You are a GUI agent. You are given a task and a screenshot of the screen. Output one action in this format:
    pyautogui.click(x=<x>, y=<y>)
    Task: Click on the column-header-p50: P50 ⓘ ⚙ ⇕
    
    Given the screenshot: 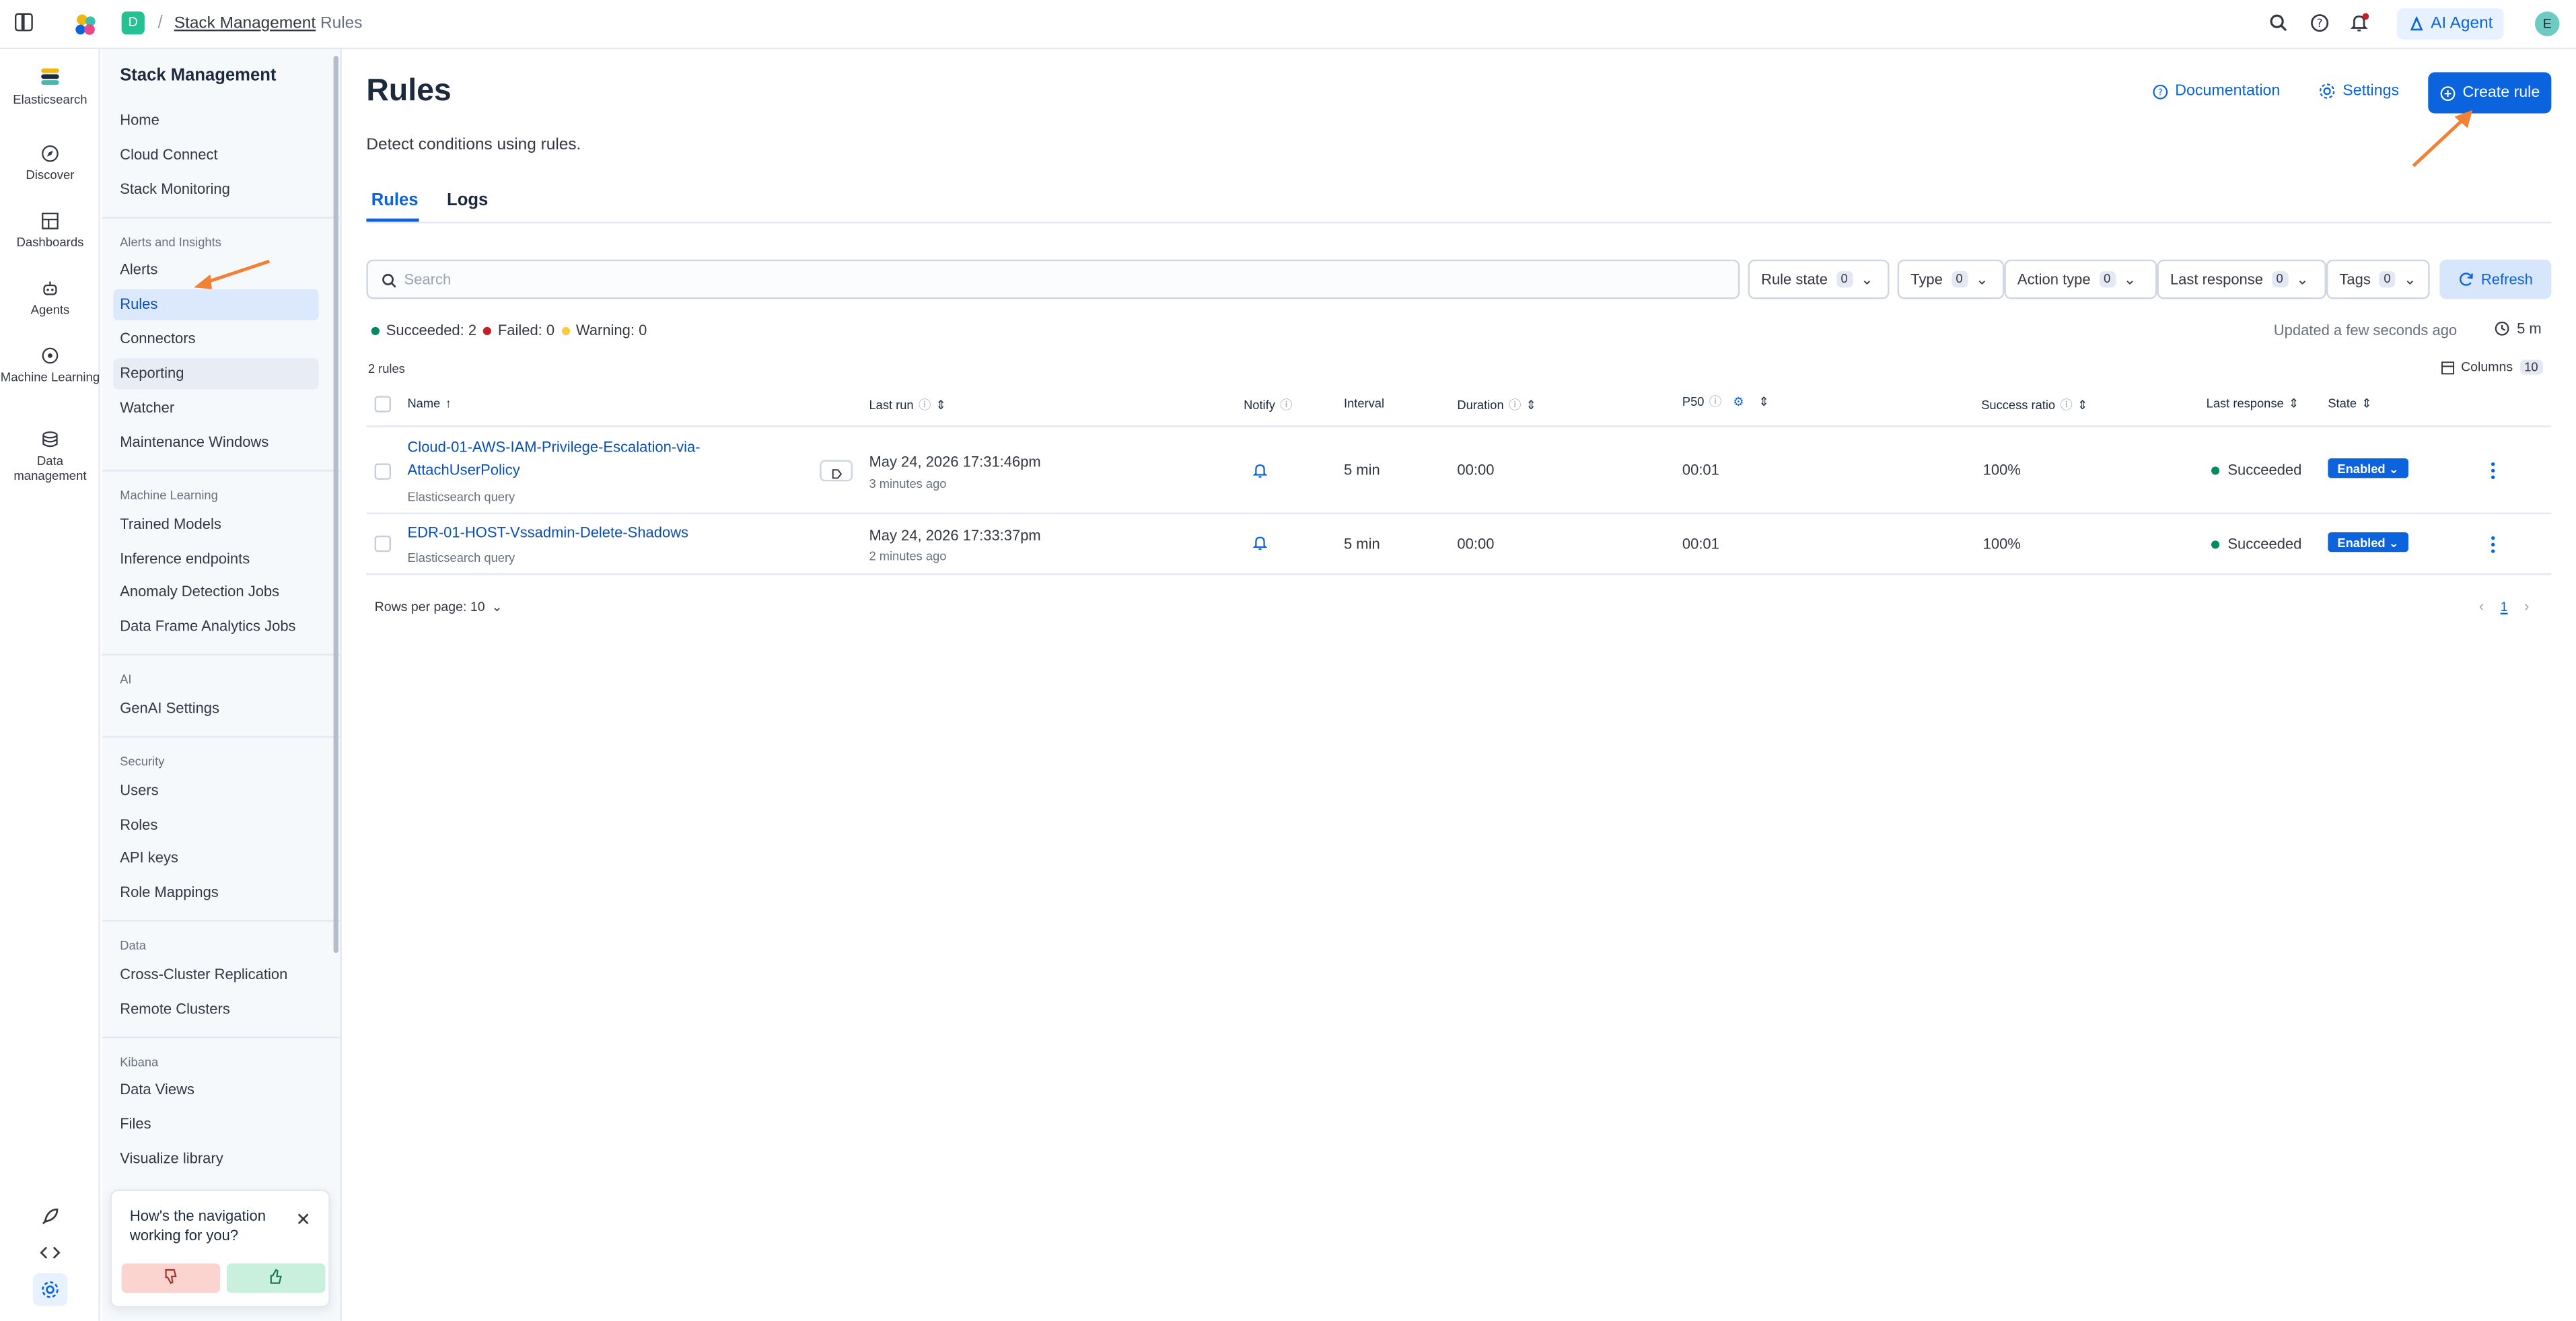 What is the action you would take?
    pyautogui.click(x=1725, y=401)
    